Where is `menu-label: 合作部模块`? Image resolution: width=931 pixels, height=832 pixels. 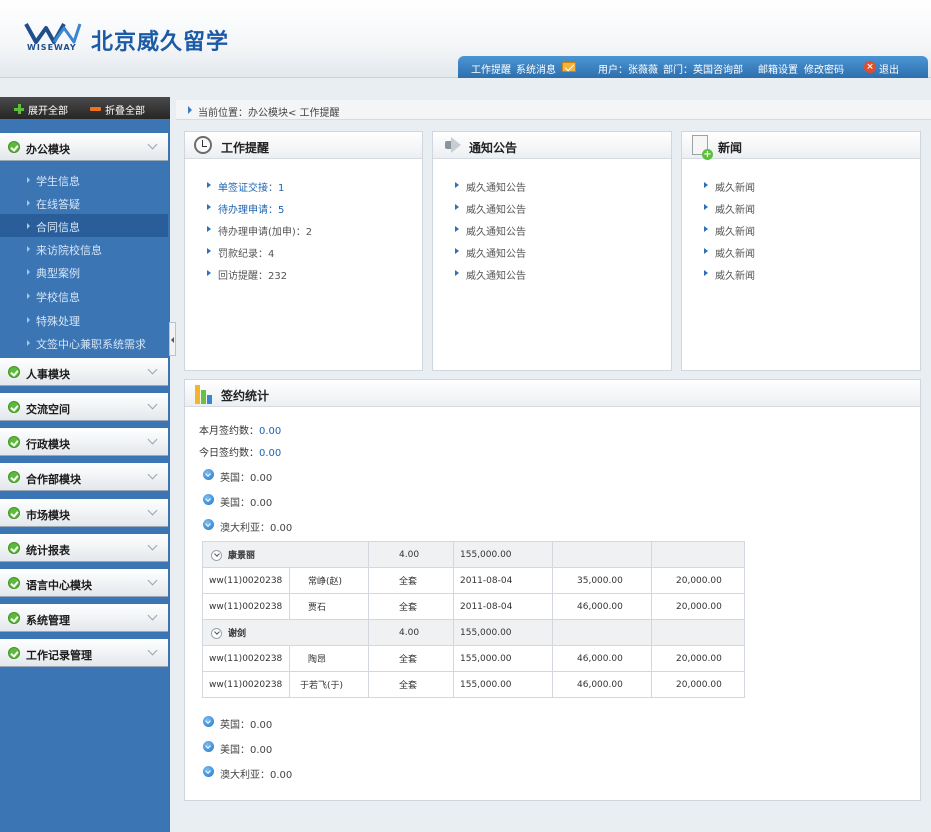
menu-label: 合作部模块 is located at coordinates (53, 479).